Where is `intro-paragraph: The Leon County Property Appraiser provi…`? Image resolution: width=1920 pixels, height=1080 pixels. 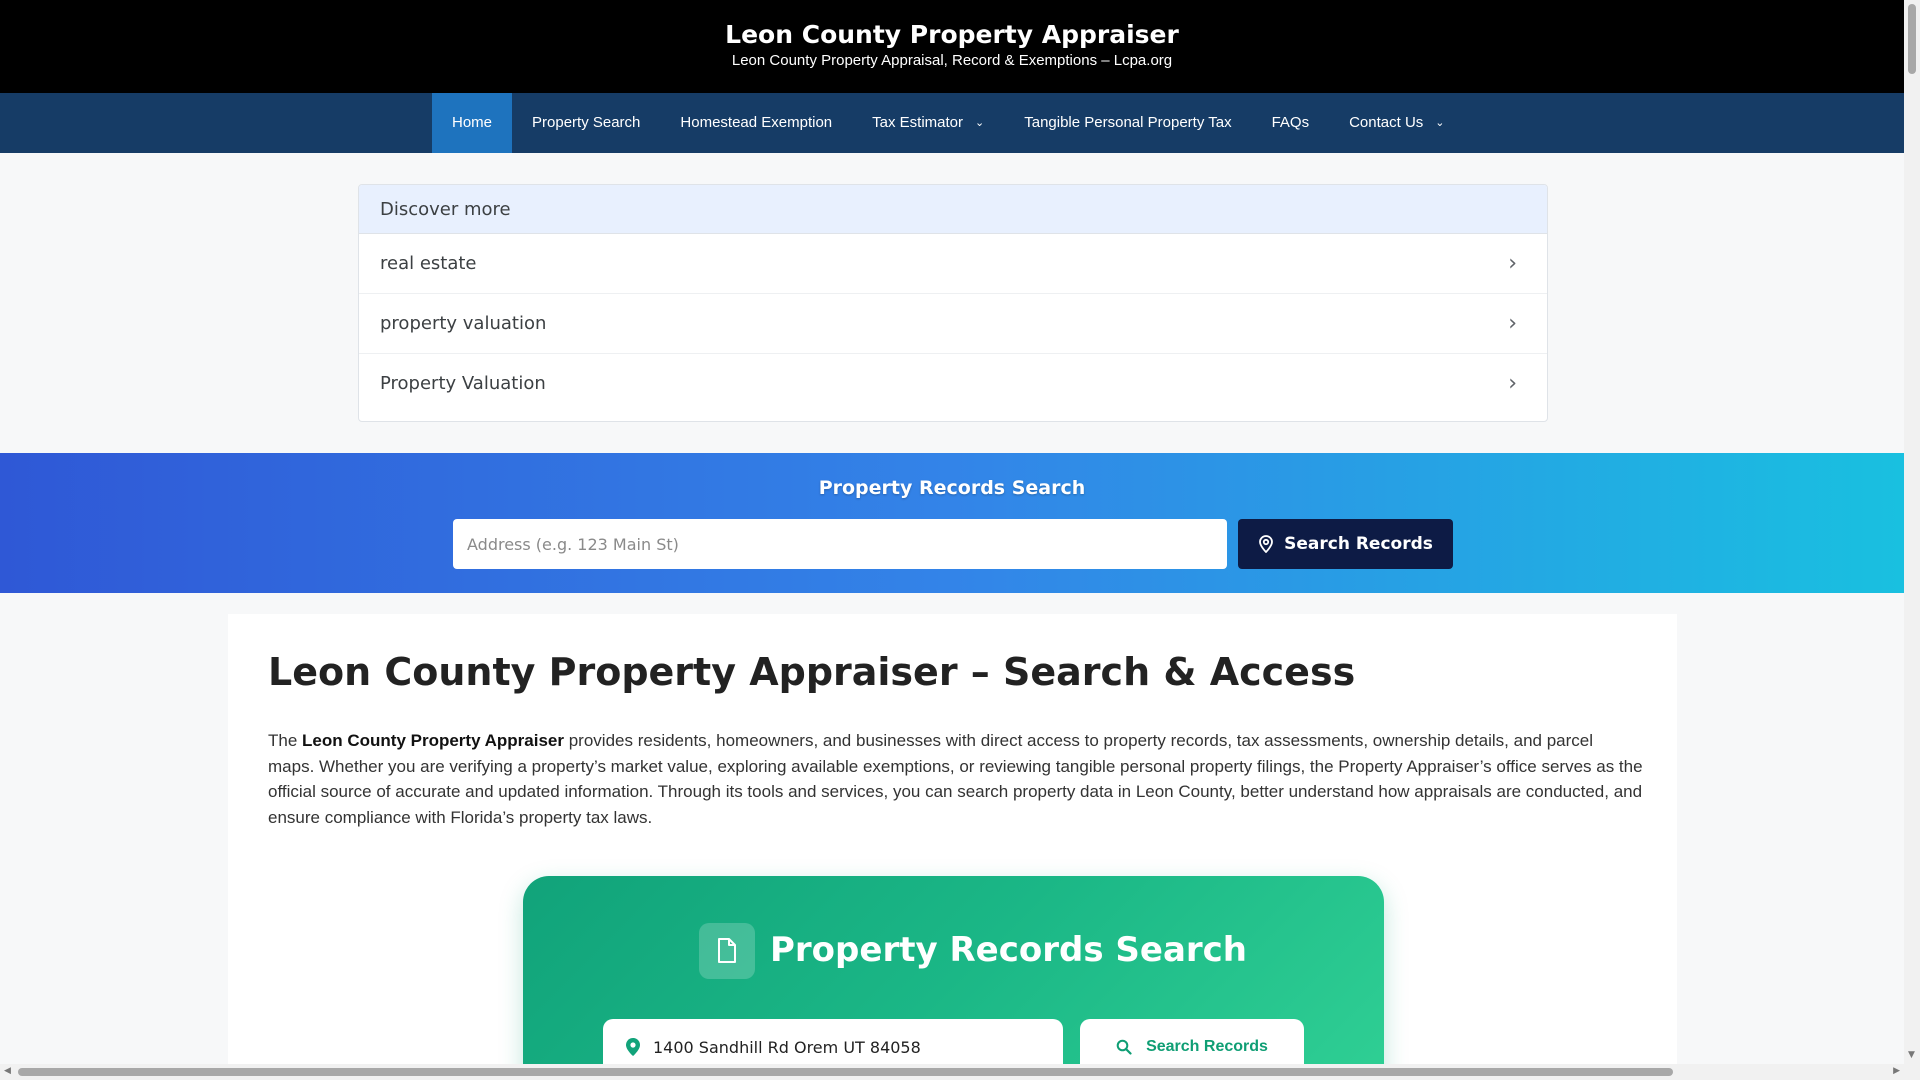 intro-paragraph: The Leon County Property Appraiser provi… is located at coordinates (955, 779).